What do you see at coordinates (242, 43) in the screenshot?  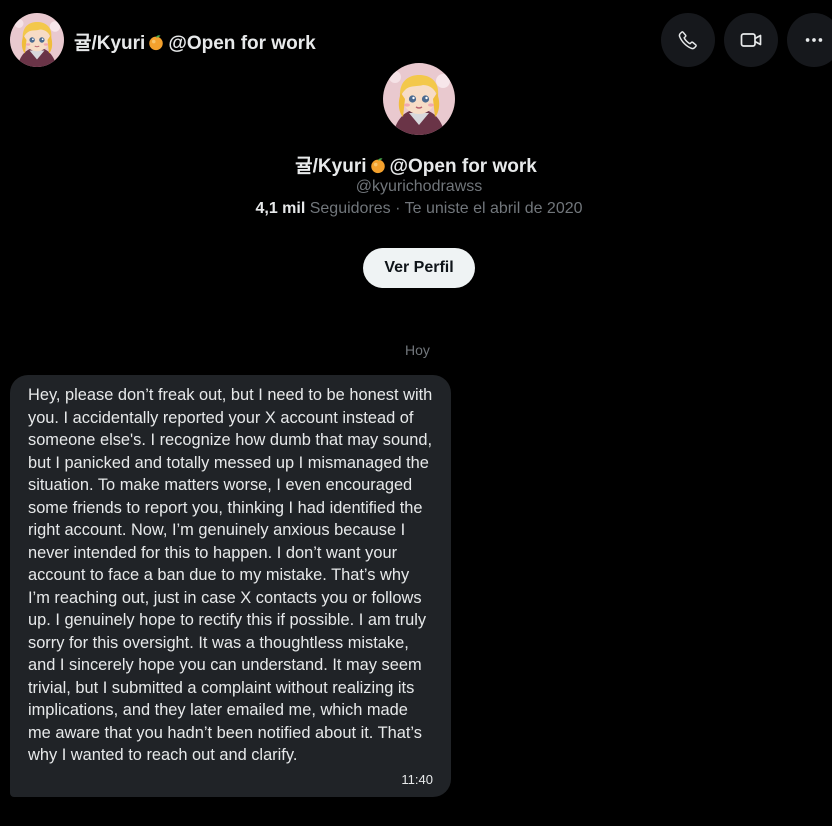 I see `display-name-suffix: @Open for work` at bounding box center [242, 43].